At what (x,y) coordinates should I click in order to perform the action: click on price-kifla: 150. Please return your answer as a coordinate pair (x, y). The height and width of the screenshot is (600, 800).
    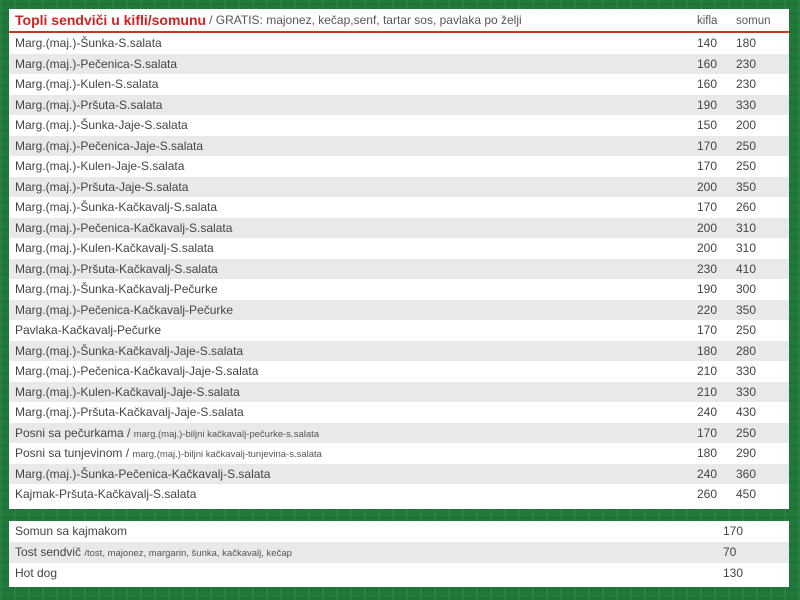
    Looking at the image, I should click on (707, 125).